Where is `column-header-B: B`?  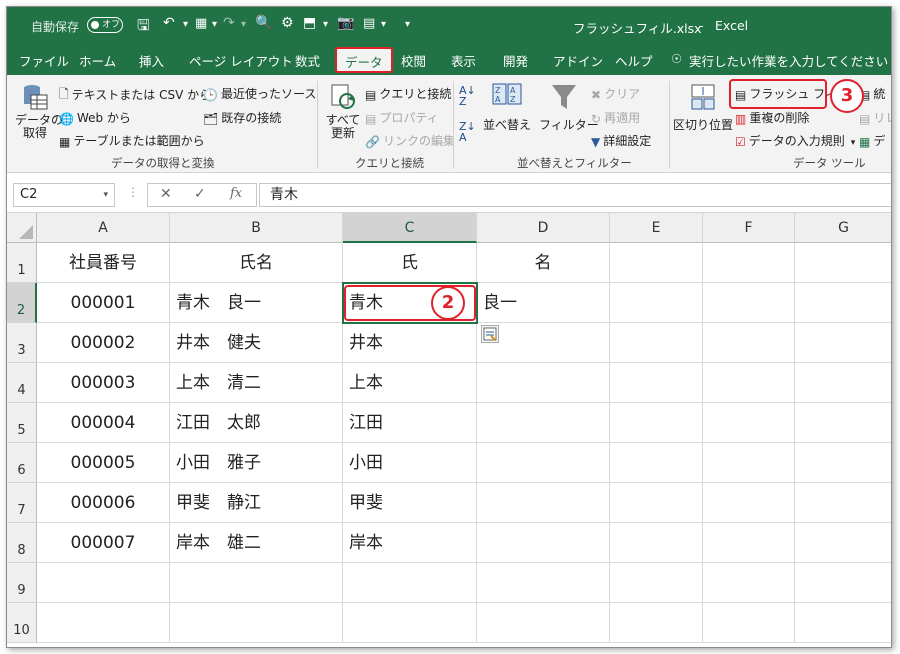
column-header-B: B is located at coordinates (256, 228).